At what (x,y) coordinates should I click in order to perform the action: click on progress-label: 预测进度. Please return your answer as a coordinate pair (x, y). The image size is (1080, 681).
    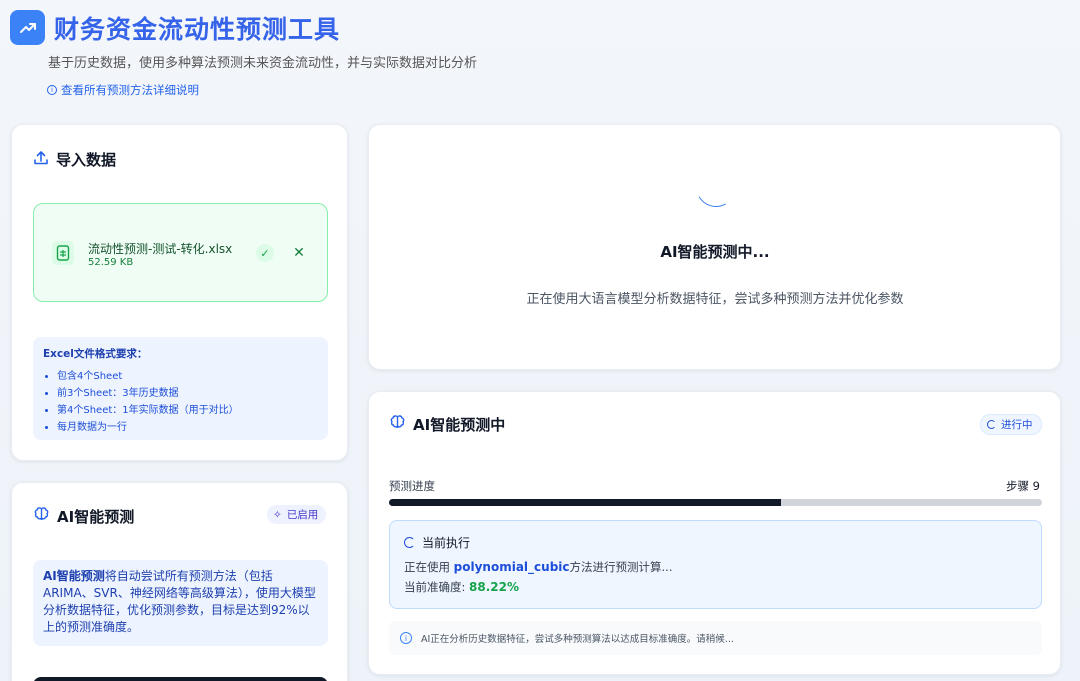
    Looking at the image, I should click on (412, 486).